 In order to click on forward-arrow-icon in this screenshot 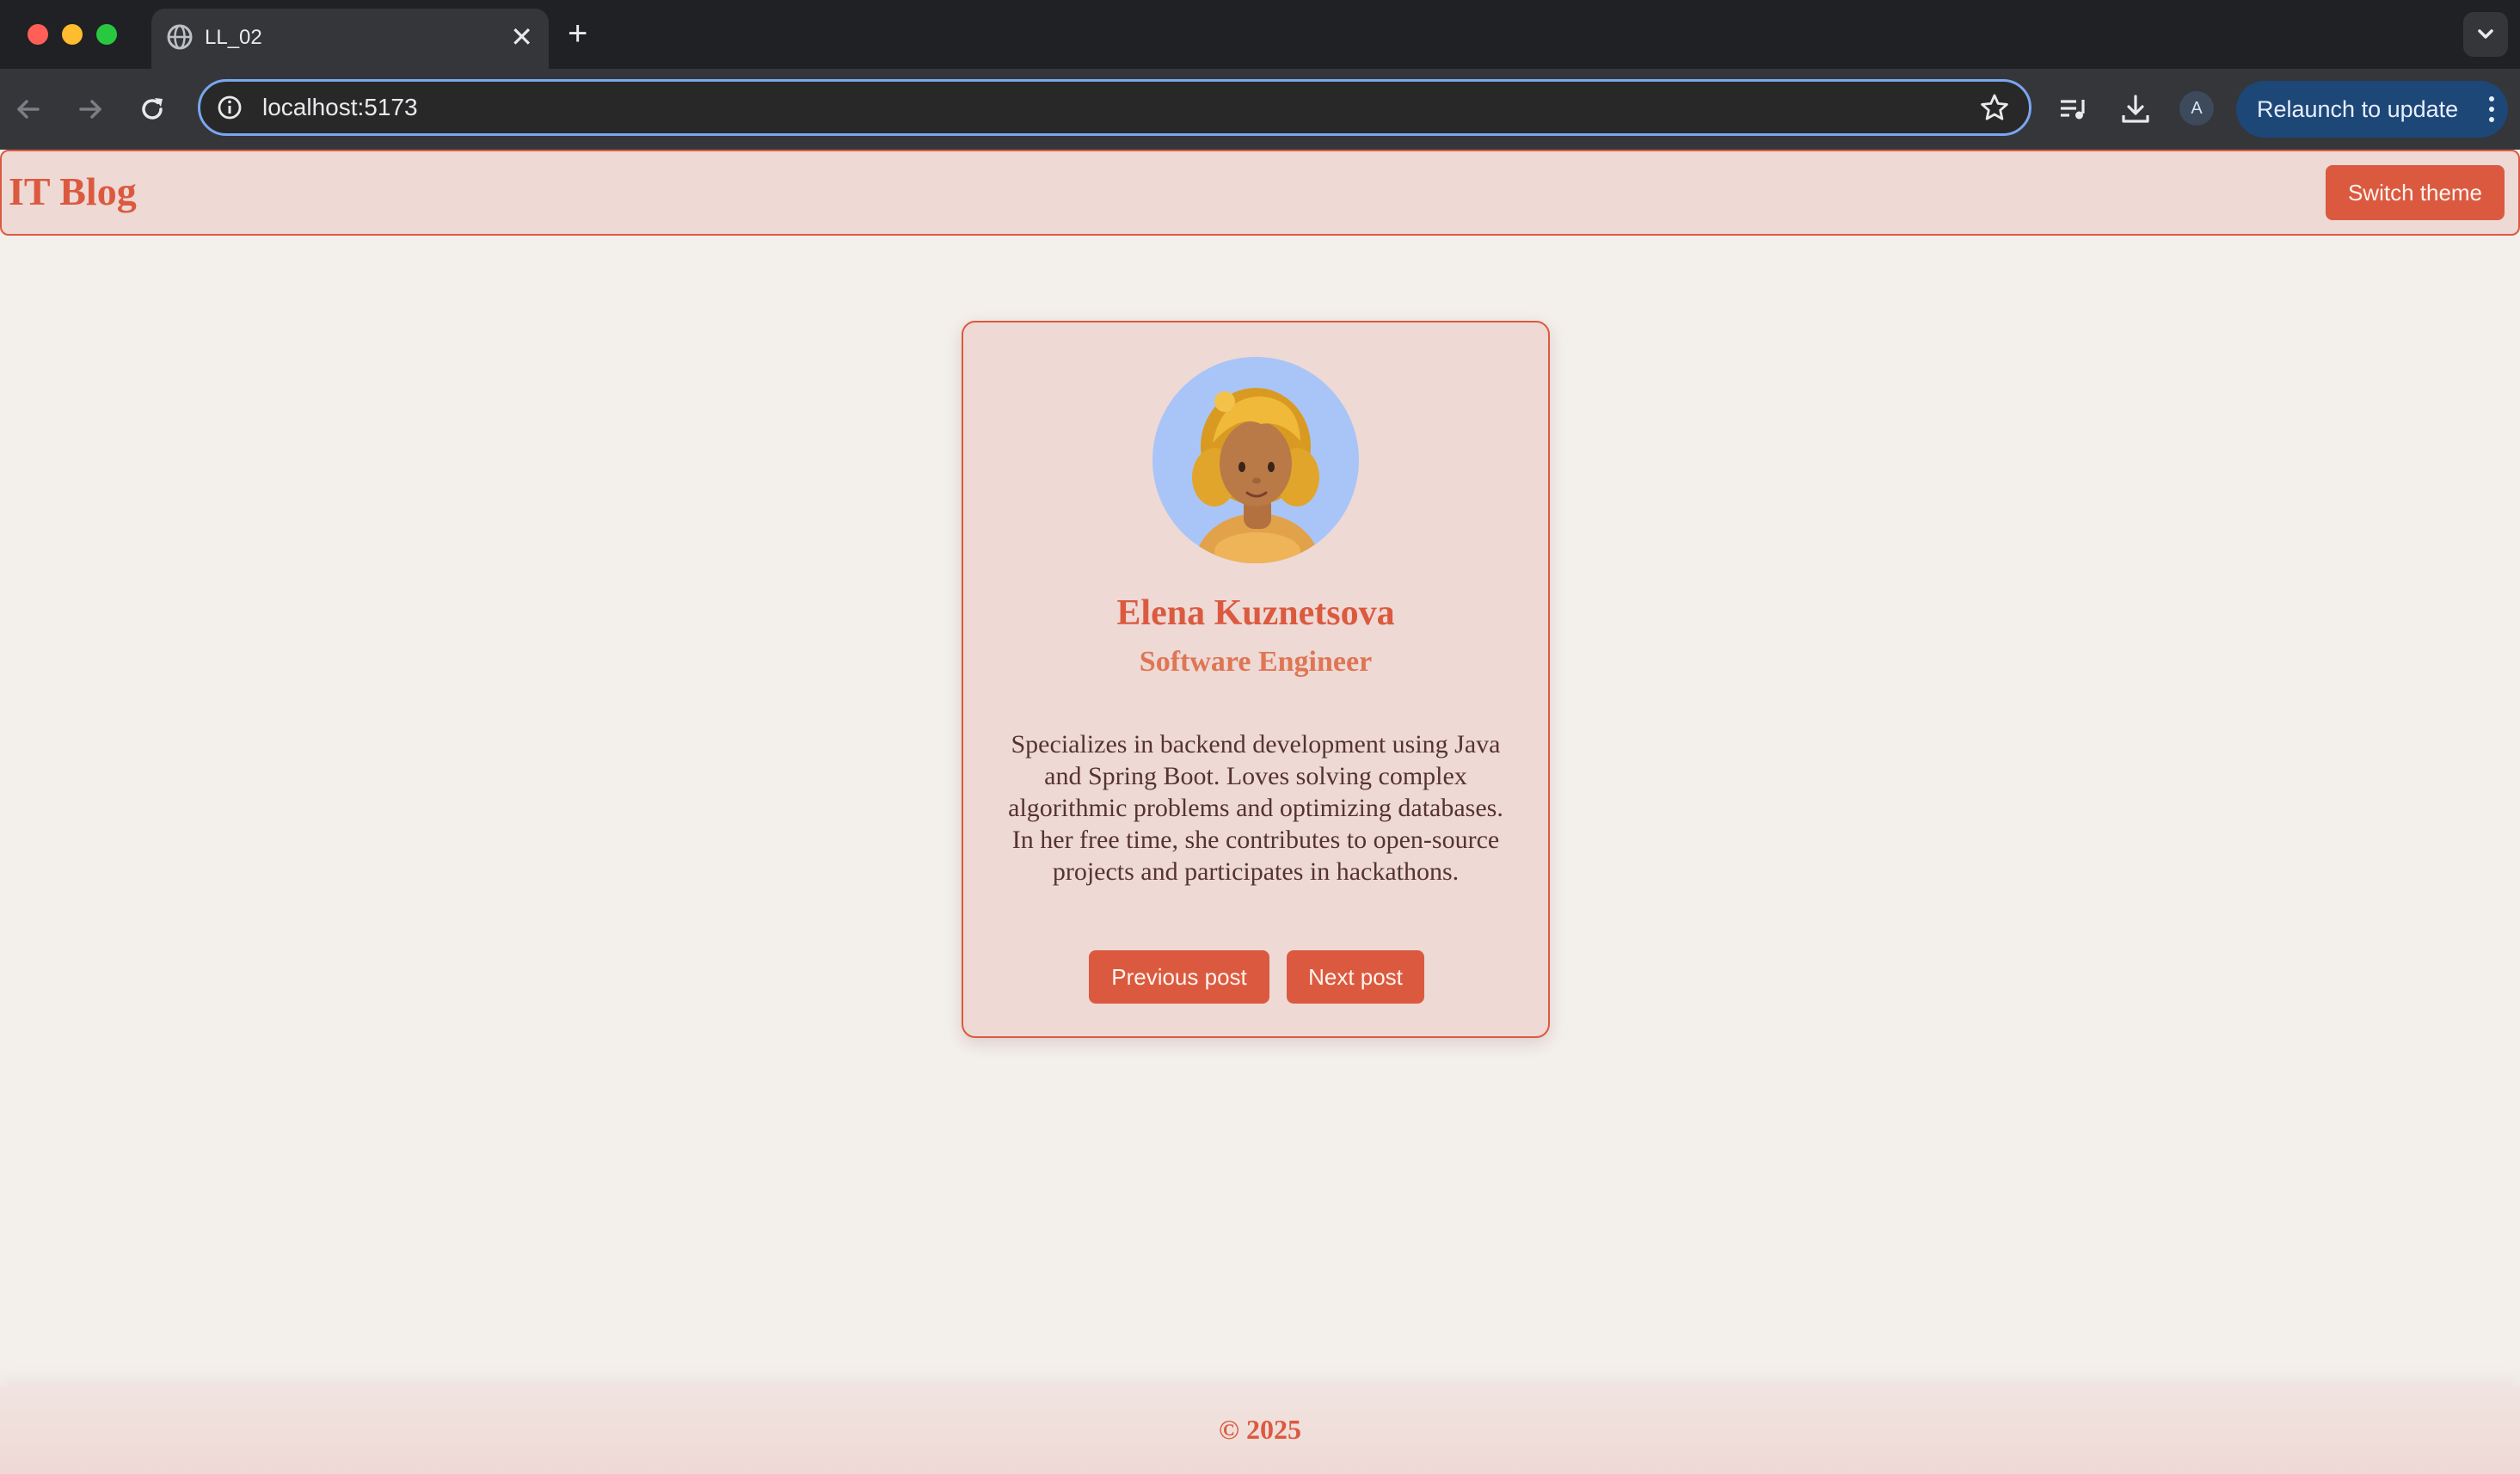, I will do `click(91, 109)`.